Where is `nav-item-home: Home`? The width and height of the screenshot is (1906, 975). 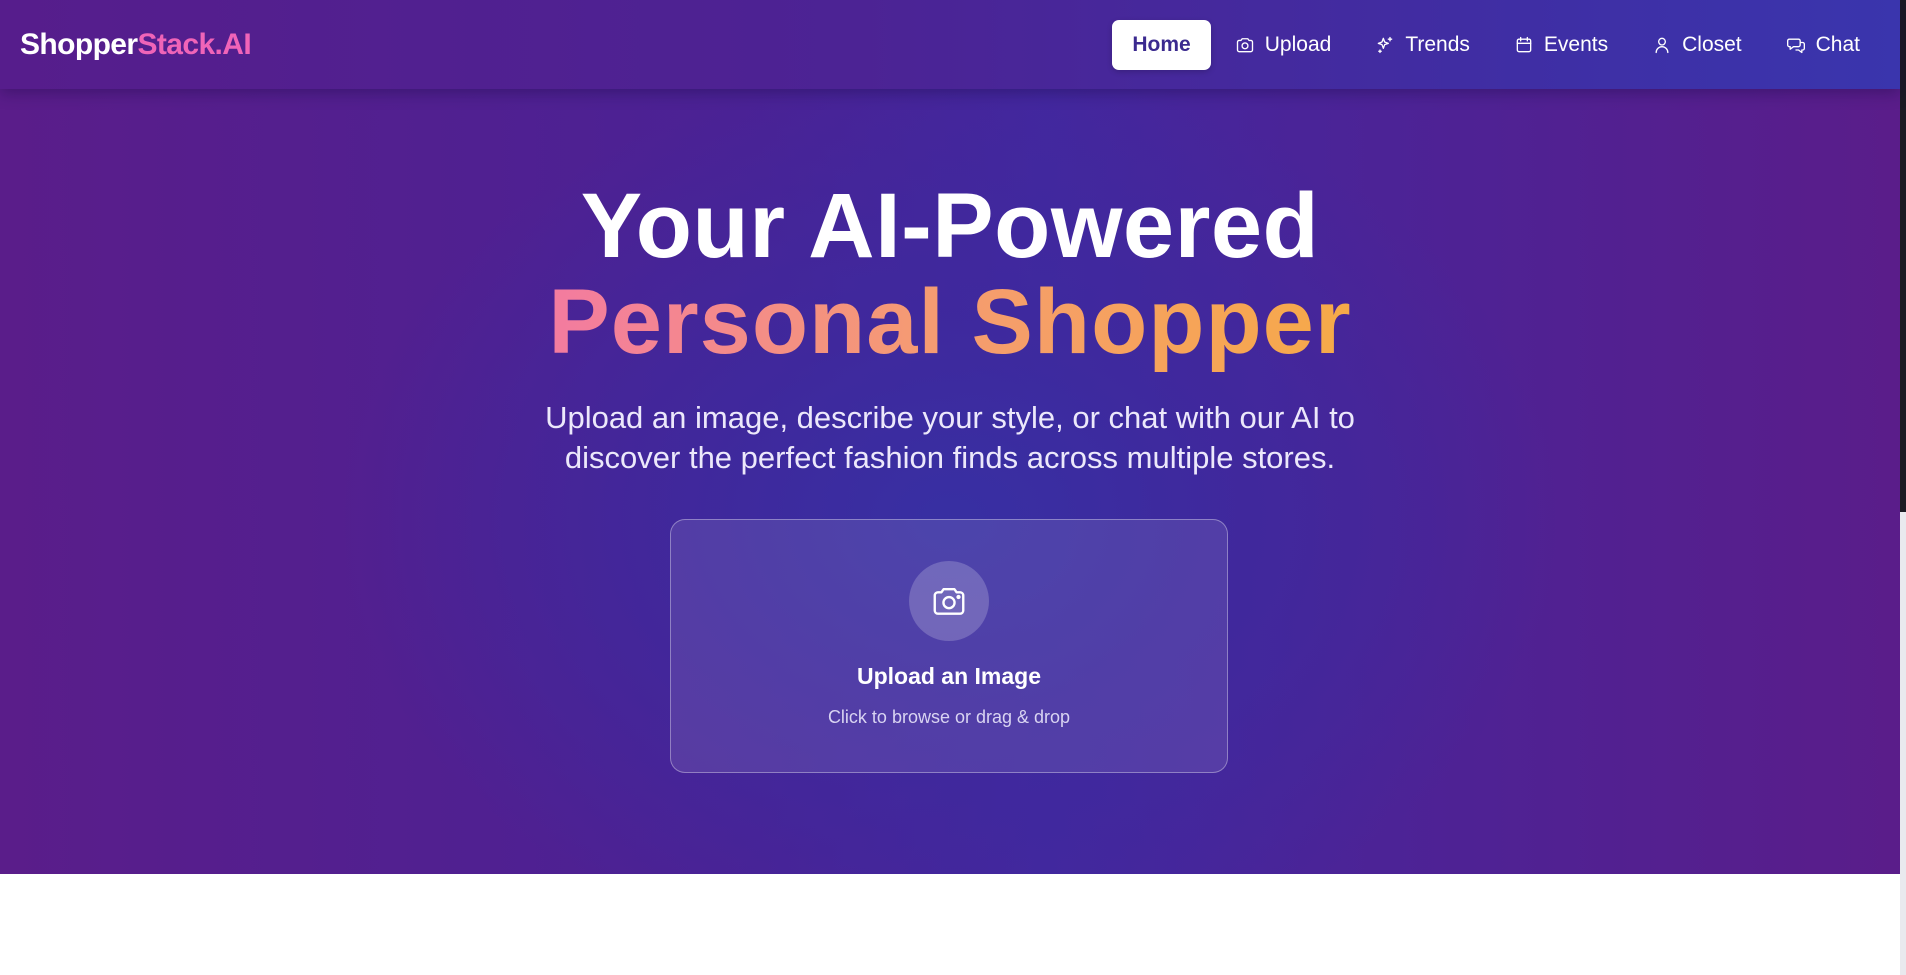 nav-item-home: Home is located at coordinates (1161, 44).